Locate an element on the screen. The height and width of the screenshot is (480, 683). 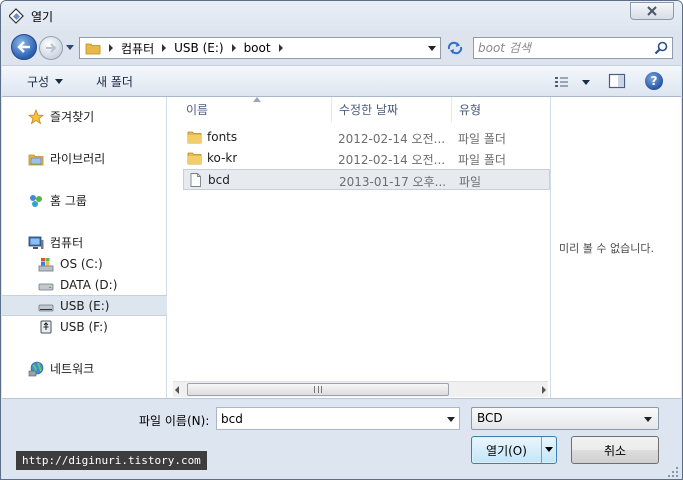
back-button is located at coordinates (24, 47).